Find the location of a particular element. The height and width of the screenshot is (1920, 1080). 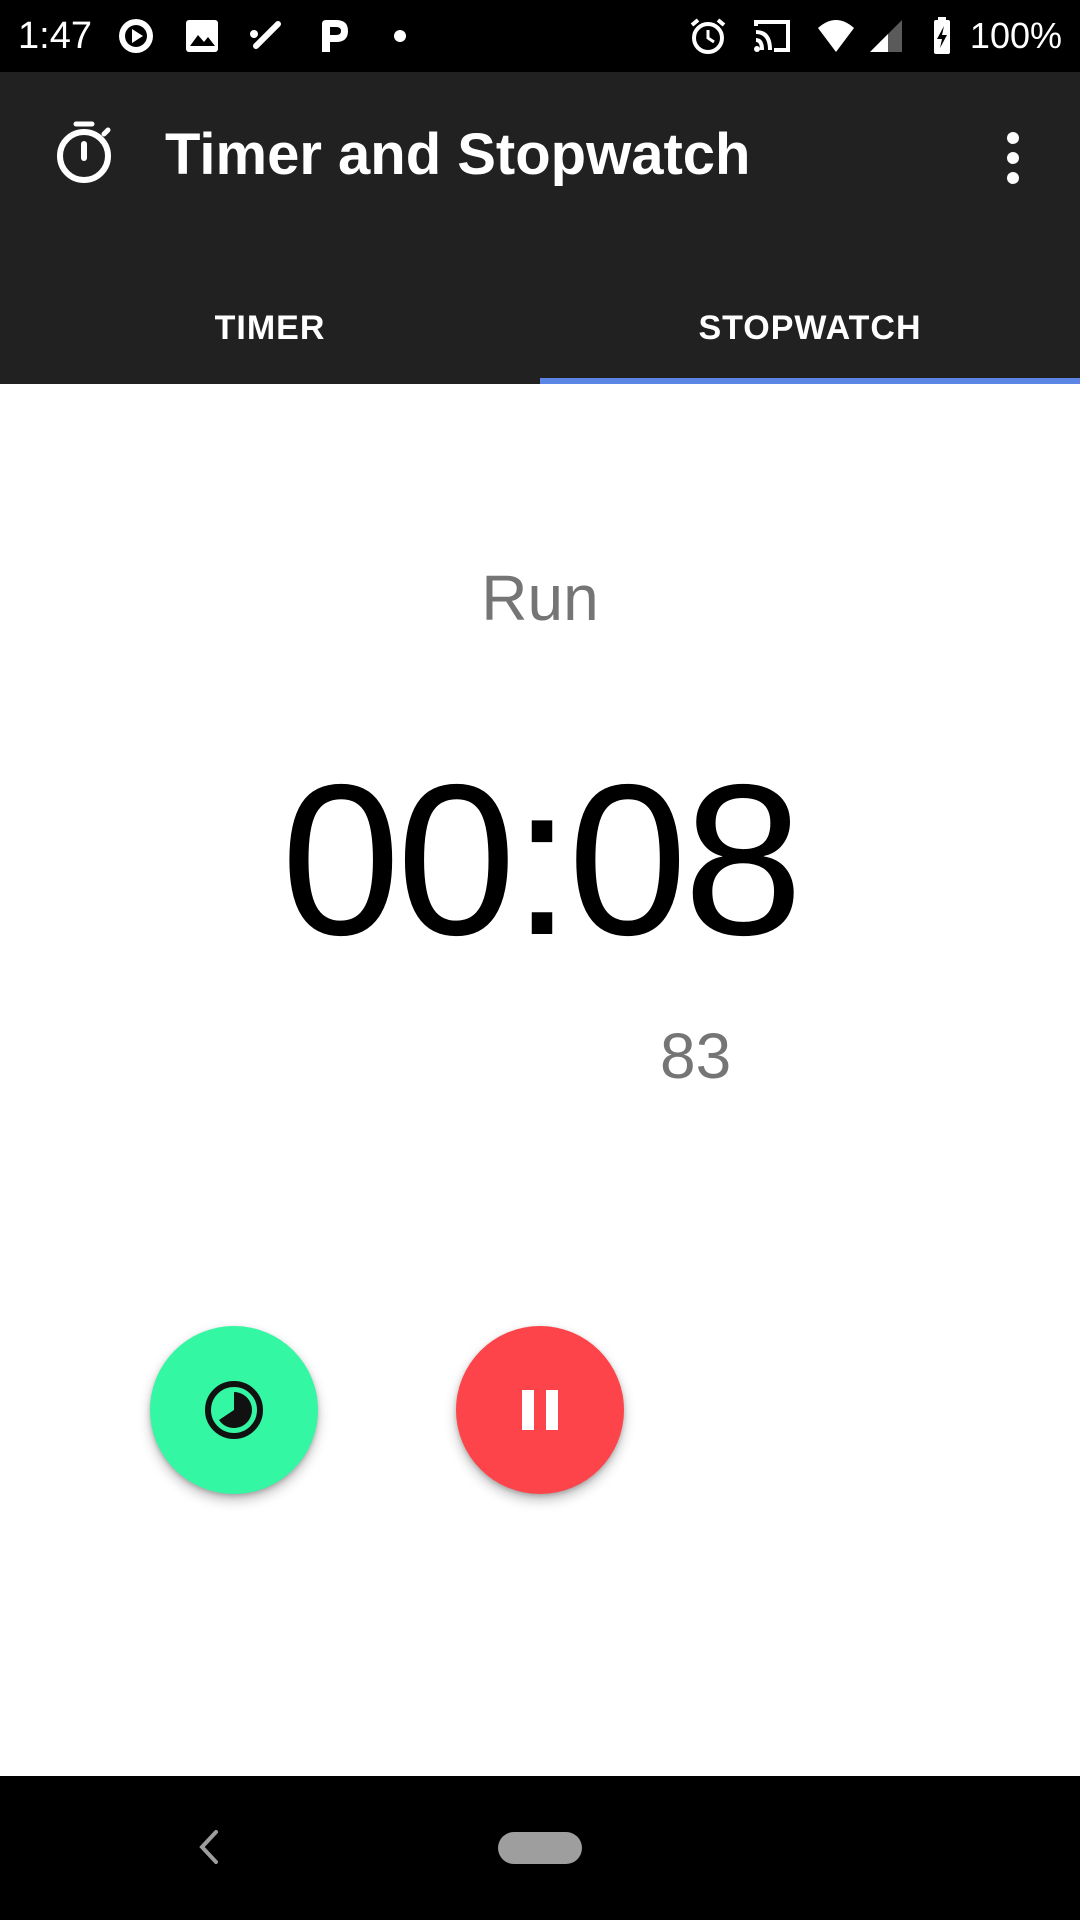

pause-button is located at coordinates (540, 1410).